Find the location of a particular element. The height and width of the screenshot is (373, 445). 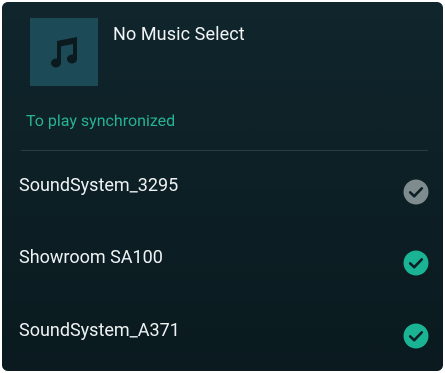

section-label: To play synchronized is located at coordinates (101, 120).